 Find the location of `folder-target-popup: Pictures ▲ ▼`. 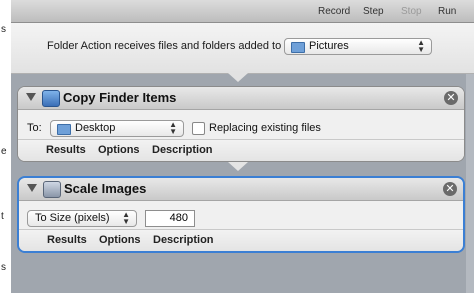

folder-target-popup: Pictures ▲ ▼ is located at coordinates (358, 46).